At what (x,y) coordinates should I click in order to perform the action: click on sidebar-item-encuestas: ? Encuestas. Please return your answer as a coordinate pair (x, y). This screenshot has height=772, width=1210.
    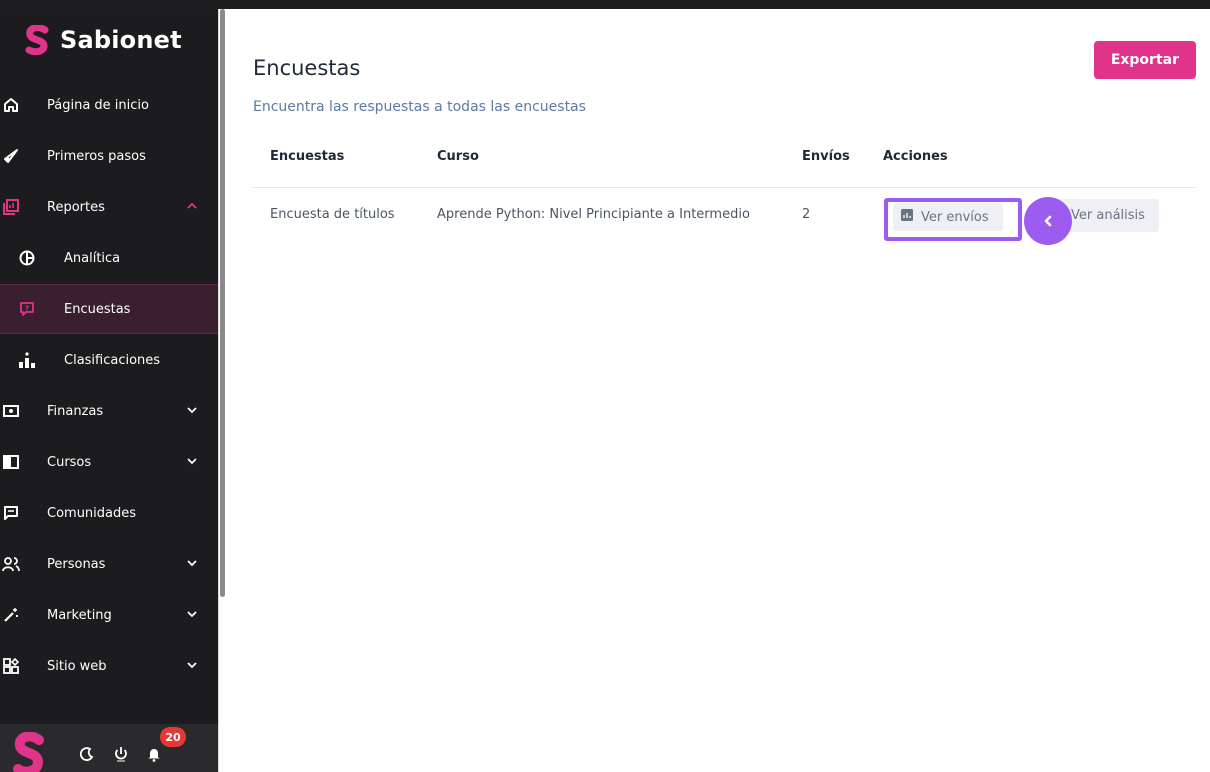
    Looking at the image, I should click on (109, 309).